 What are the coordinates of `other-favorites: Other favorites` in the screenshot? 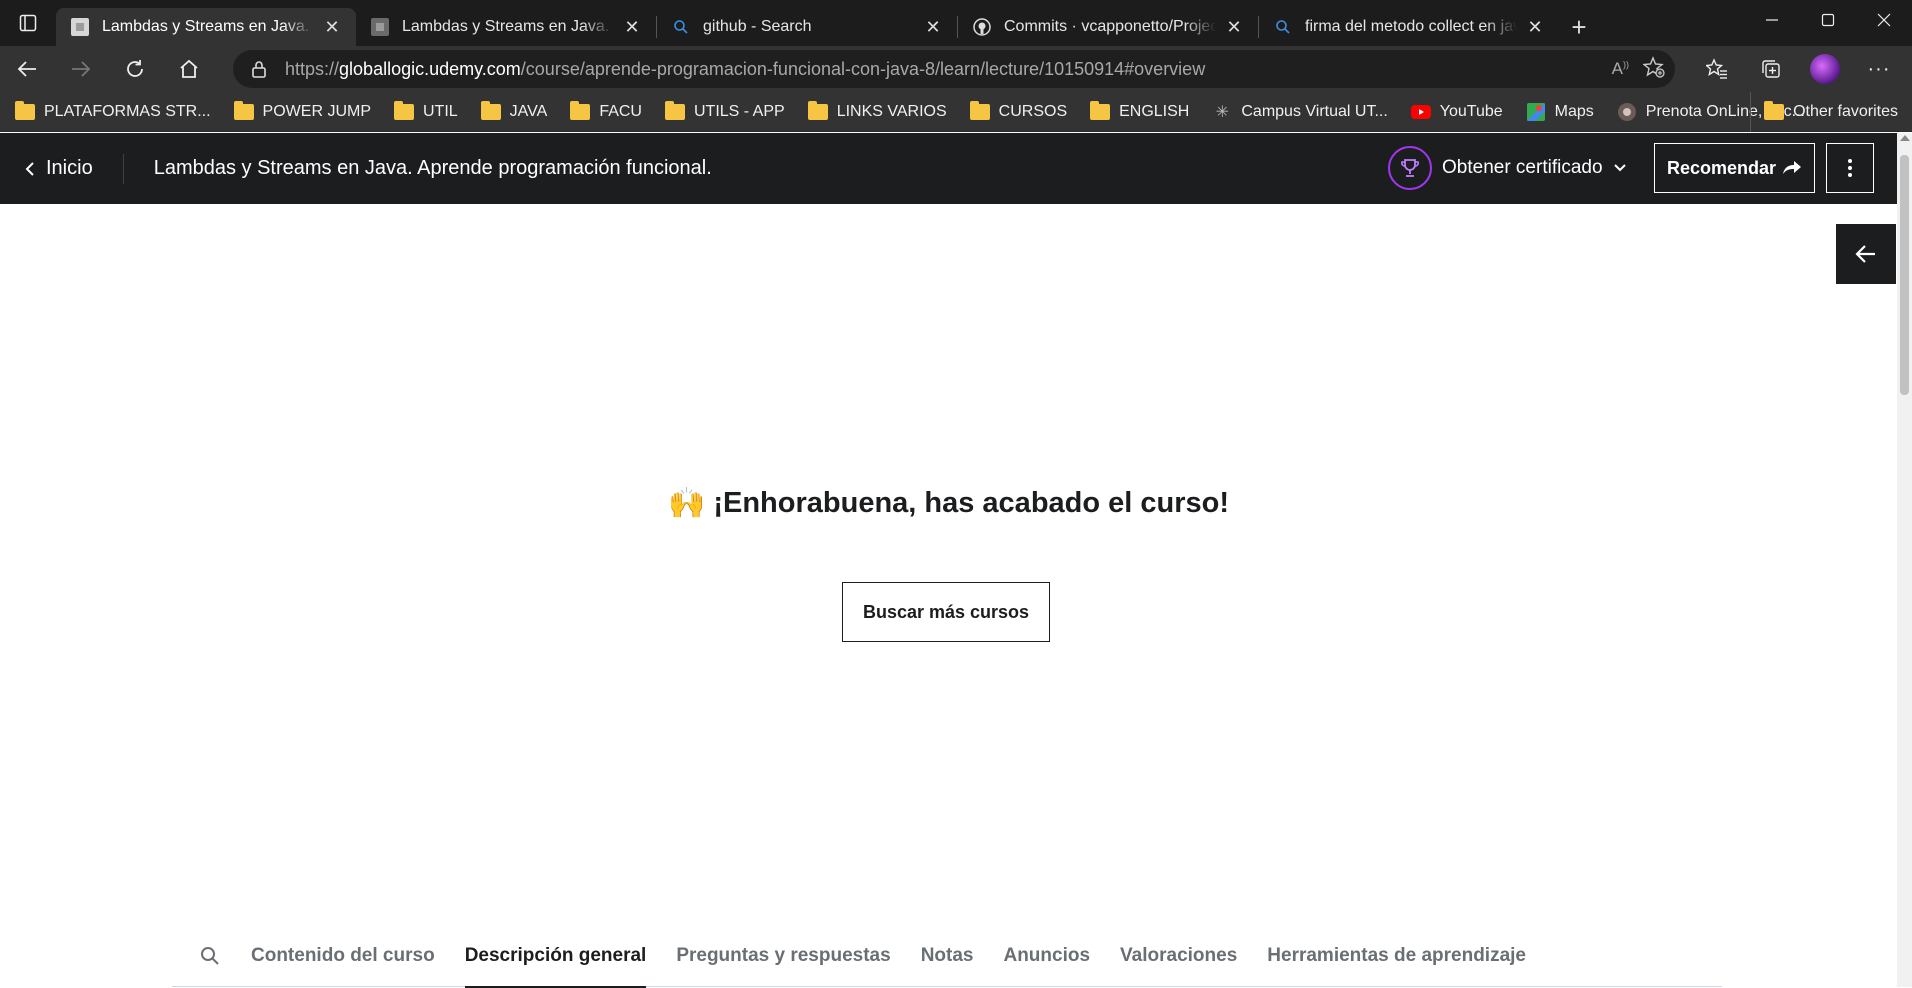 It's located at (1831, 112).